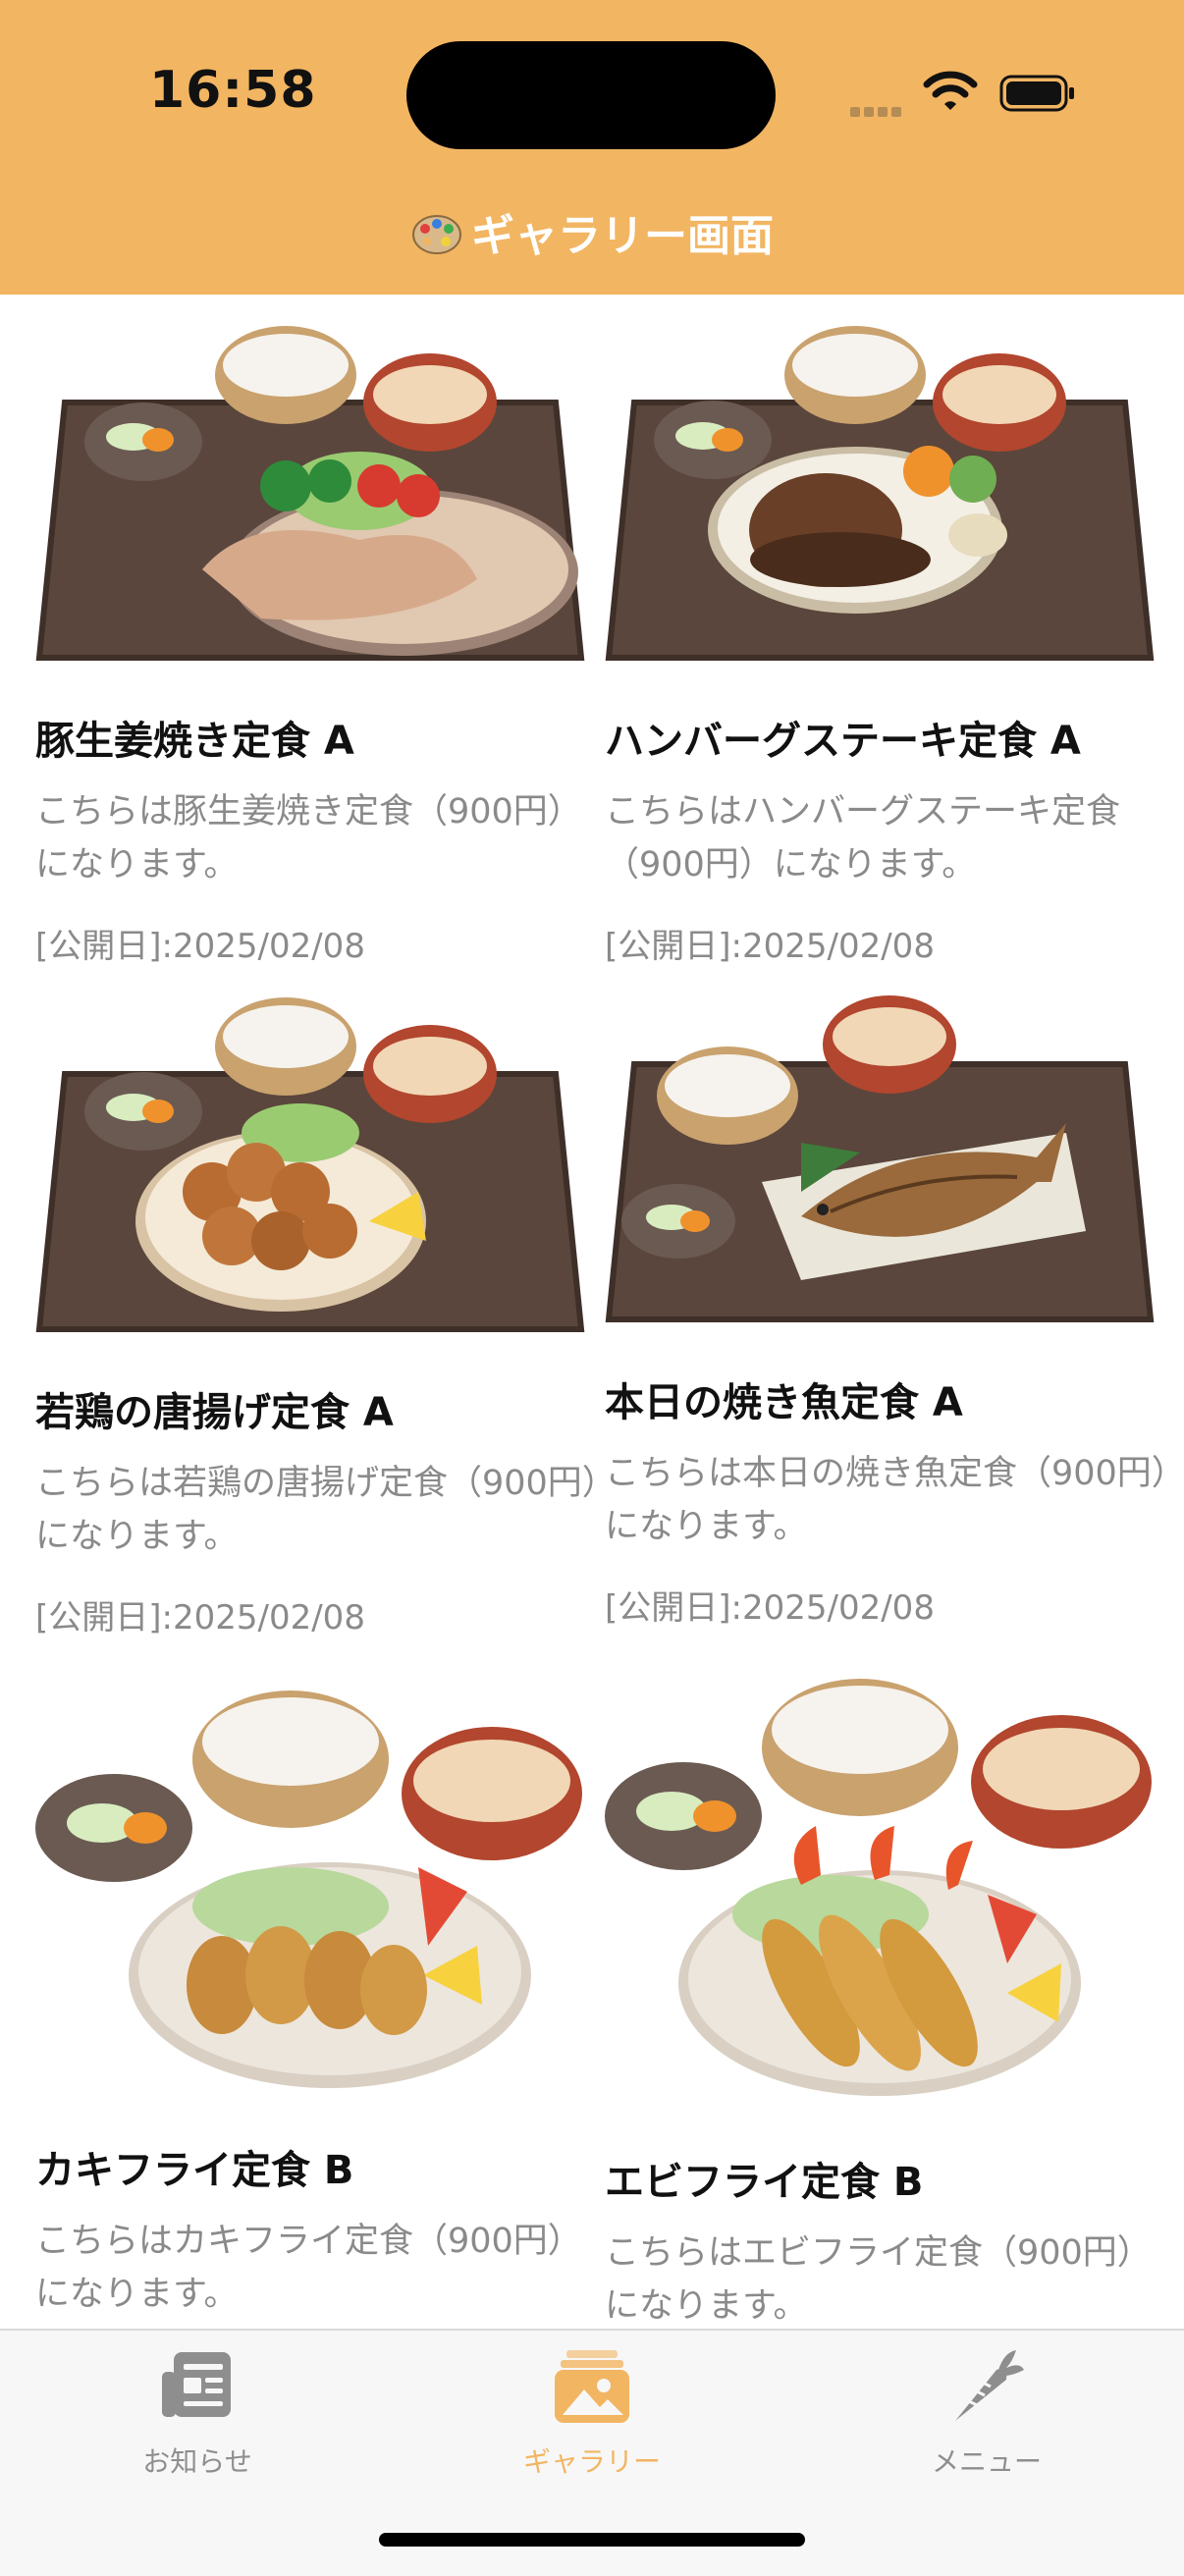  What do you see at coordinates (878, 1887) in the screenshot?
I see `fried-shrimp-set-image` at bounding box center [878, 1887].